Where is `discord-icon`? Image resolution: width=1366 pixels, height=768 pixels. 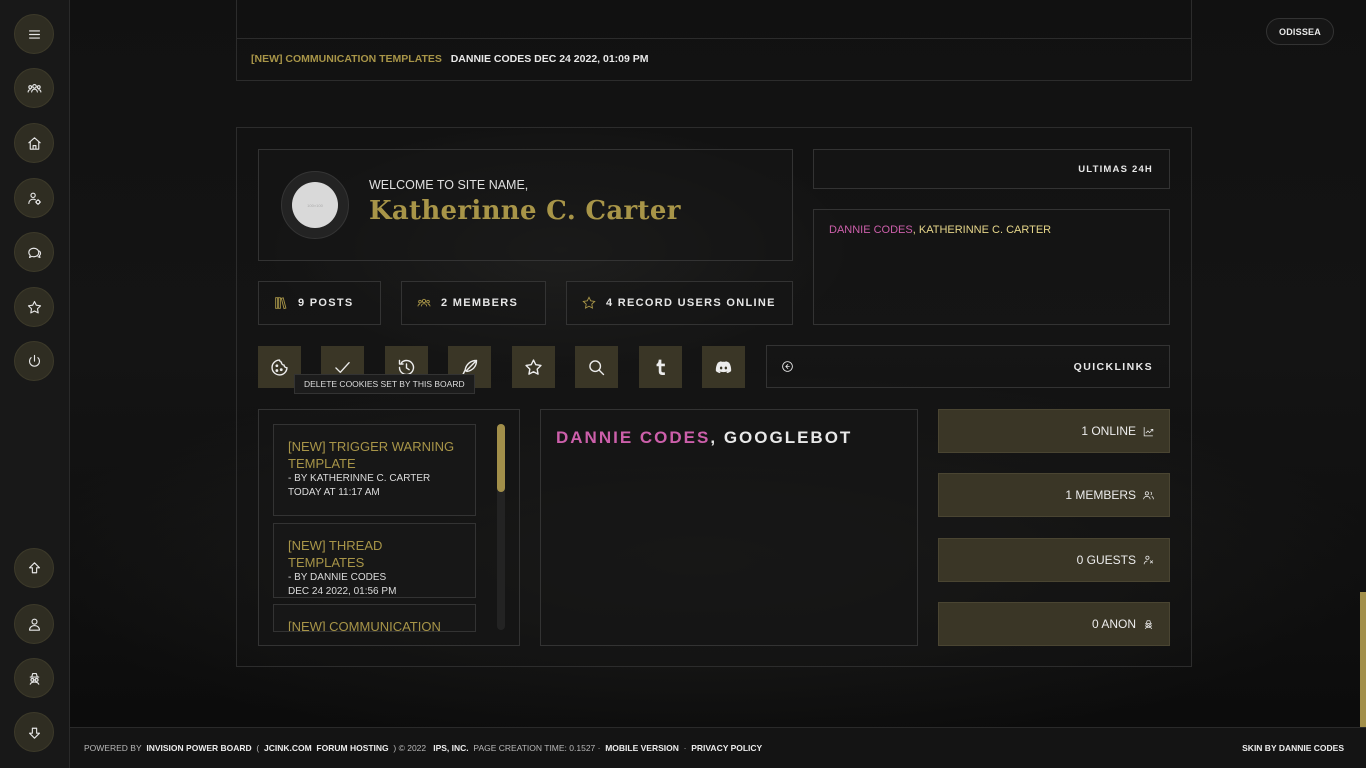 discord-icon is located at coordinates (723, 366).